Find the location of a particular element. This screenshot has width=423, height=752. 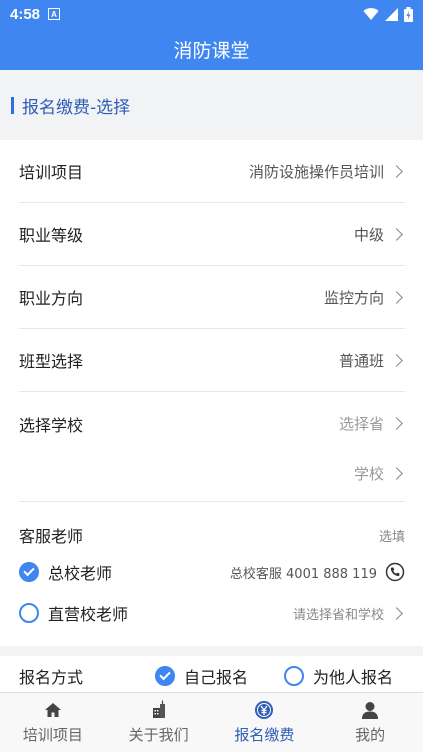

signup-method-row: 报名方式 自己报名 为他人报名 is located at coordinates (211, 676).